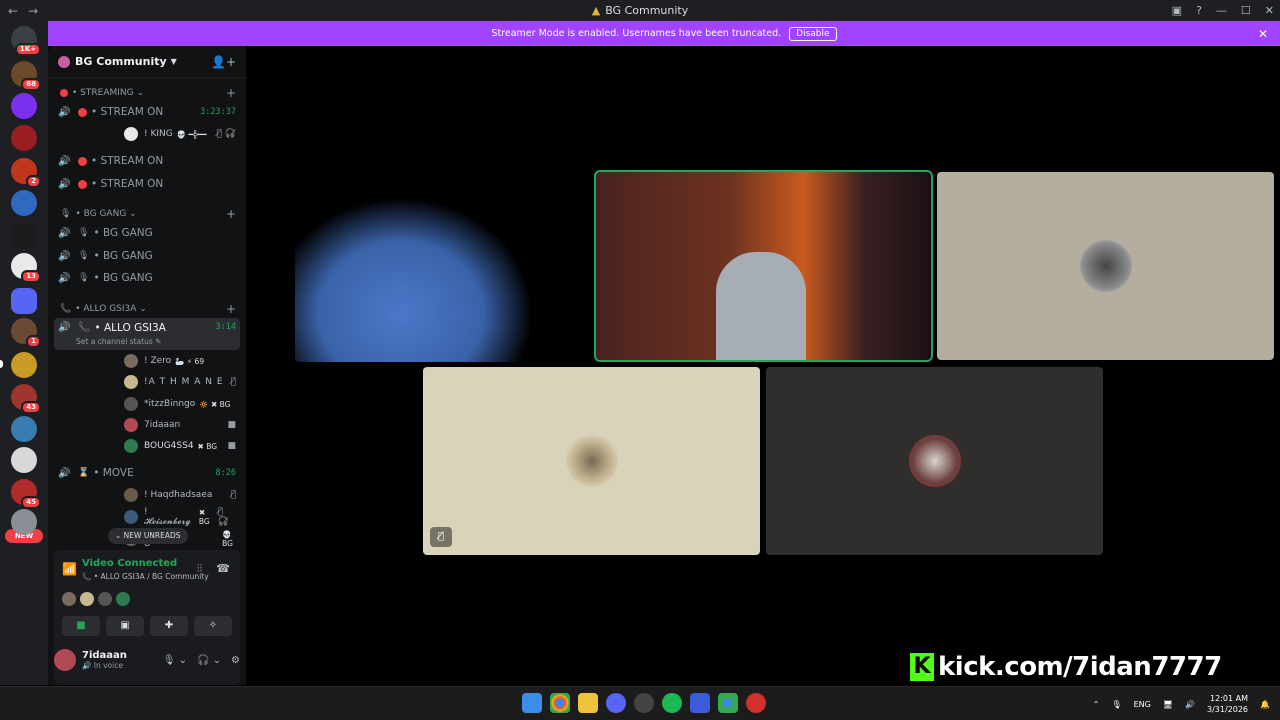 This screenshot has width=1280, height=720. Describe the element at coordinates (180, 404) in the screenshot. I see `member-itzzbinngo: *itzzBinngo 🔅 ✖ BG` at that location.